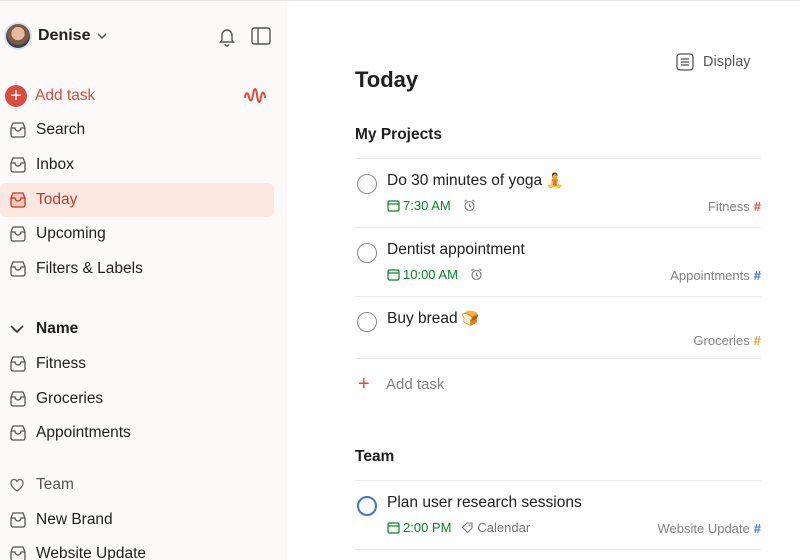 Image resolution: width=800 pixels, height=560 pixels. I want to click on filters-icon, so click(18, 269).